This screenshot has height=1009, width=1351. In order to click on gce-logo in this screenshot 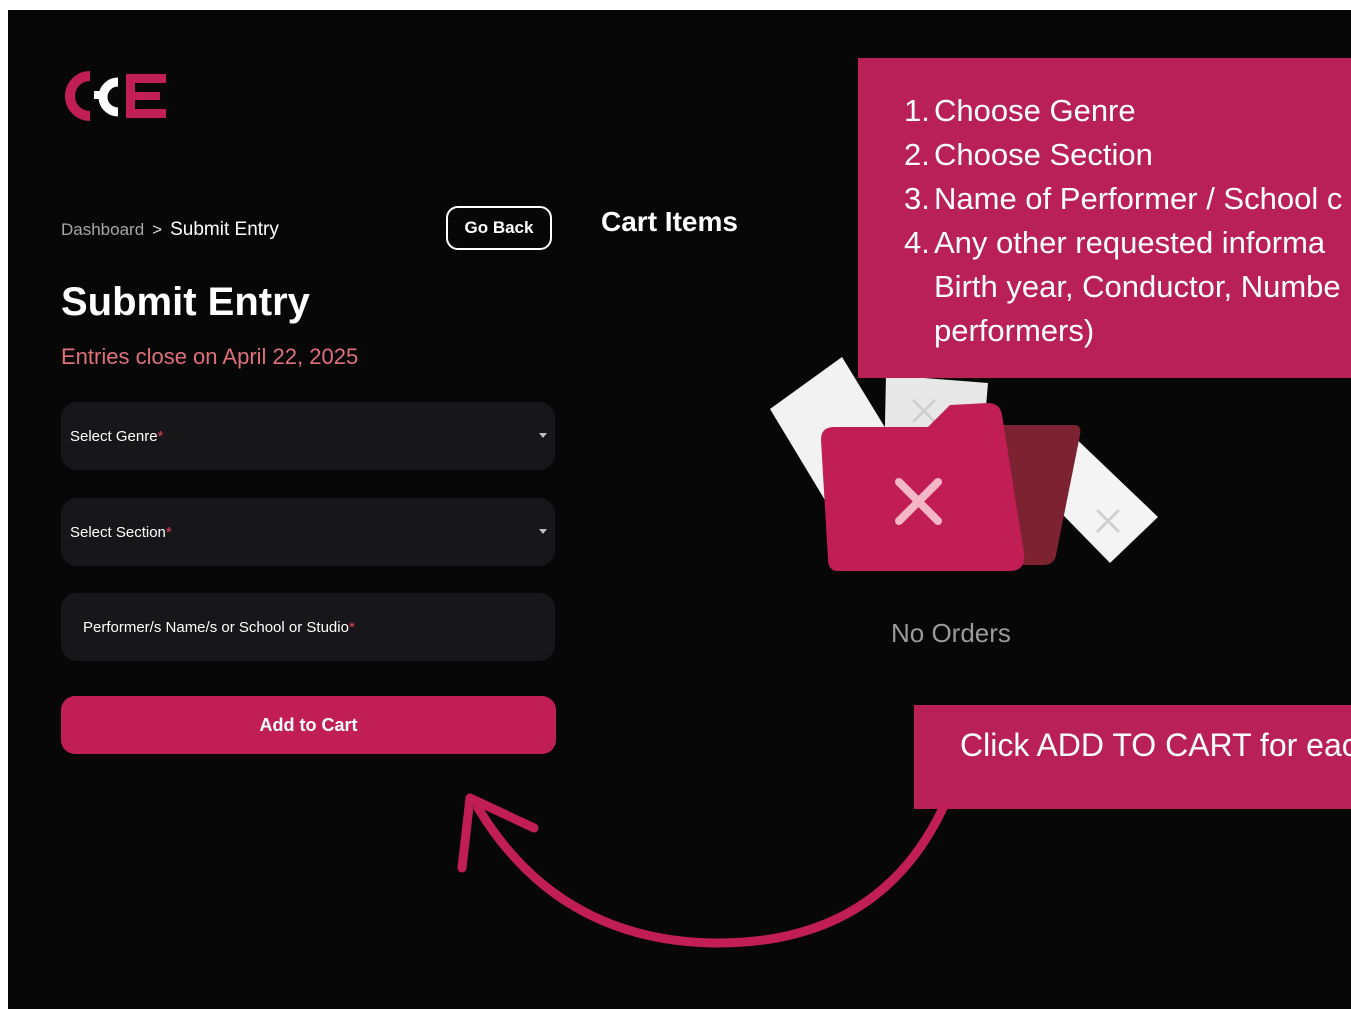, I will do `click(115, 96)`.